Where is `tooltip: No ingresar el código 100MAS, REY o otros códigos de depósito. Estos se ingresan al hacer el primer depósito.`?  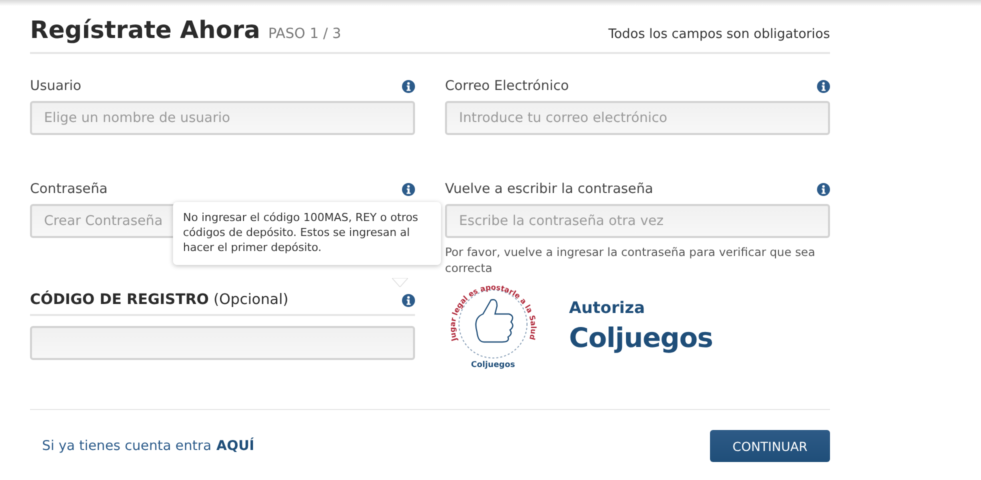
tooltip: No ingresar el código 100MAS, REY o otros códigos de depósito. Estos se ingresan al hacer el primer depósito. is located at coordinates (307, 233).